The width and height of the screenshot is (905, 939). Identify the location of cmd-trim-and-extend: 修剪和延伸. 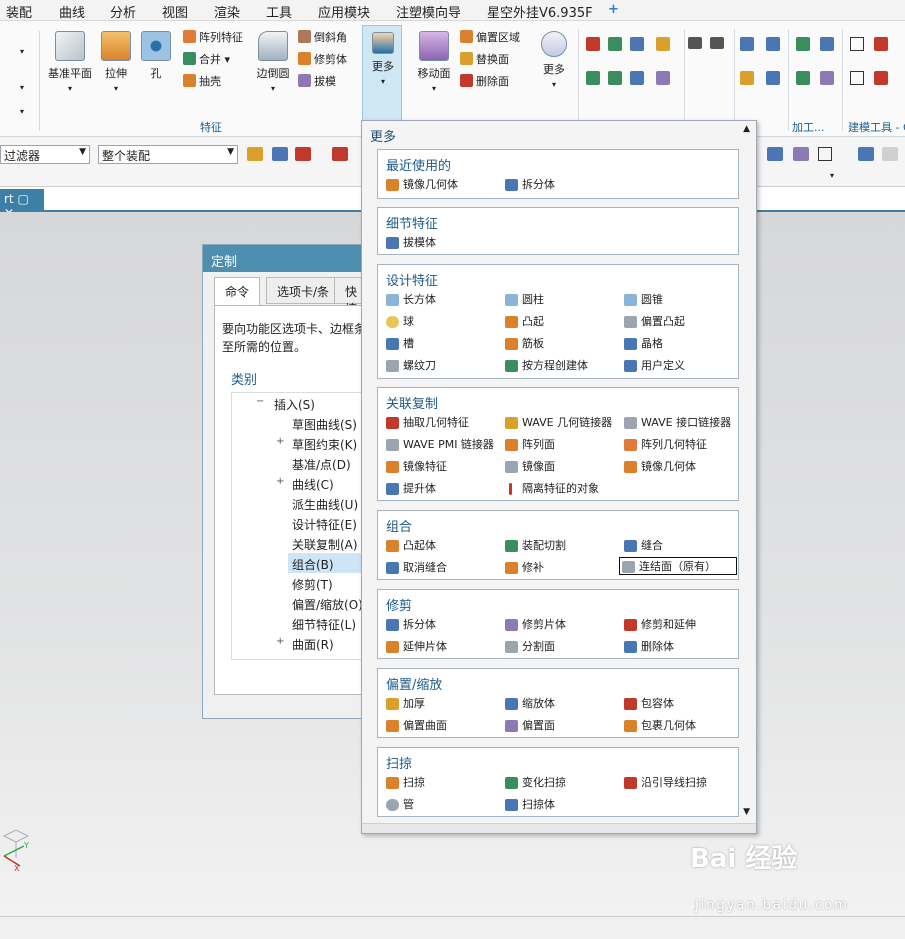
(659, 625).